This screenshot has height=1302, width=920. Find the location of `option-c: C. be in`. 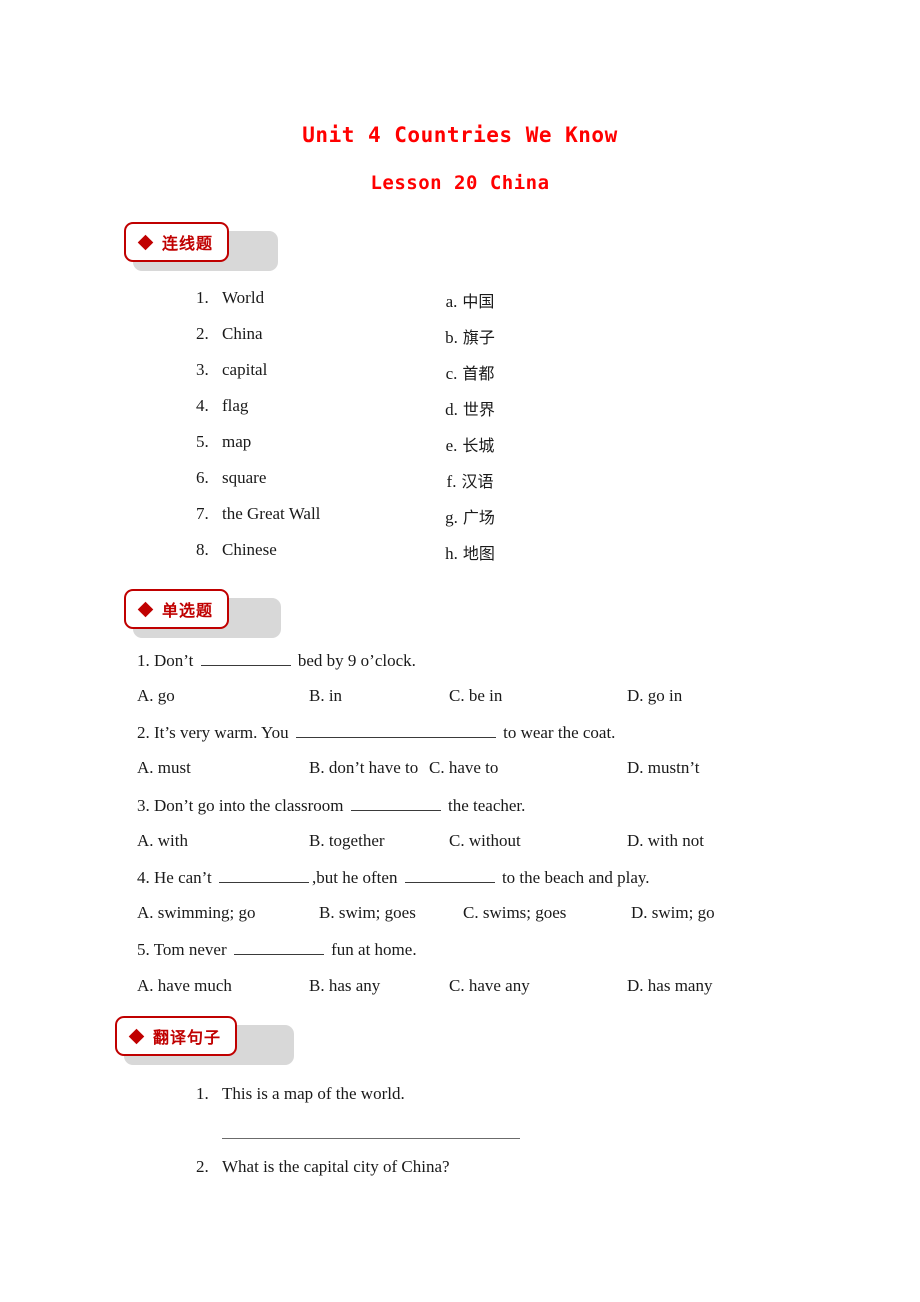

option-c: C. be in is located at coordinates (538, 696).